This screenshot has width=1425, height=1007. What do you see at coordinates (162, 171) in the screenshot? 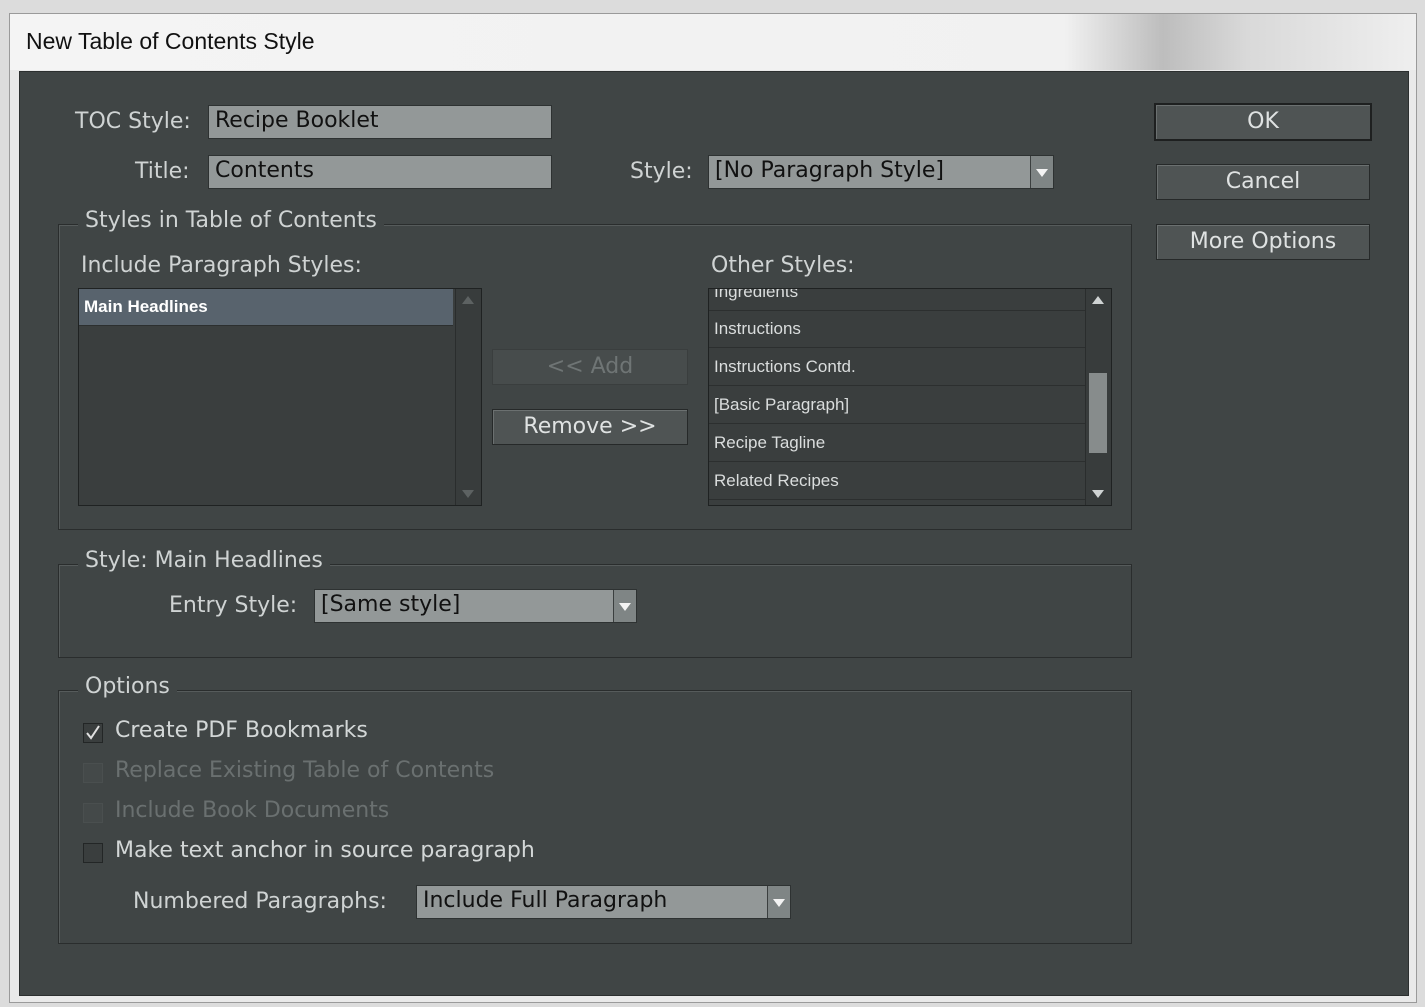
I see `title-label: Title:` at bounding box center [162, 171].